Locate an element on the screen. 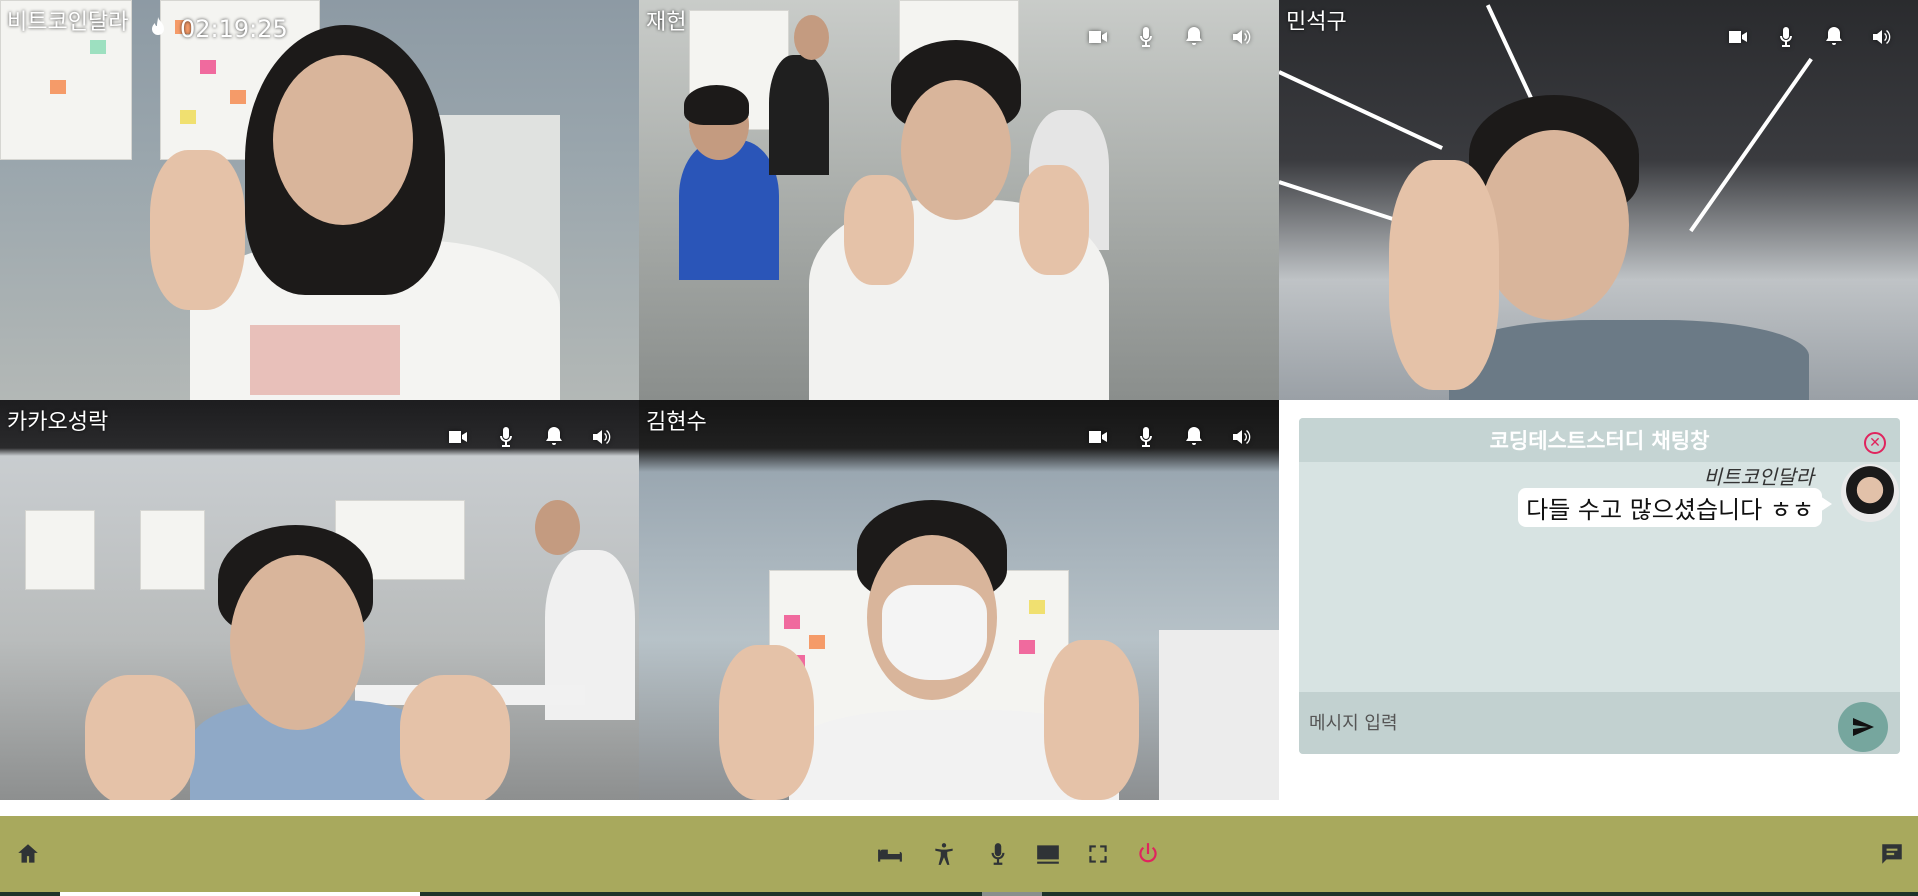  chat-header: 코딩테스트스터디 채팅창 is located at coordinates (1599, 440).